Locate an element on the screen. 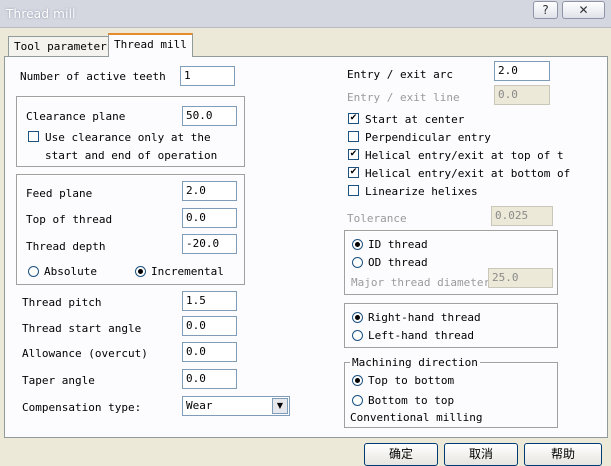 The height and width of the screenshot is (466, 611). close-title-button: ✕ is located at coordinates (583, 10).